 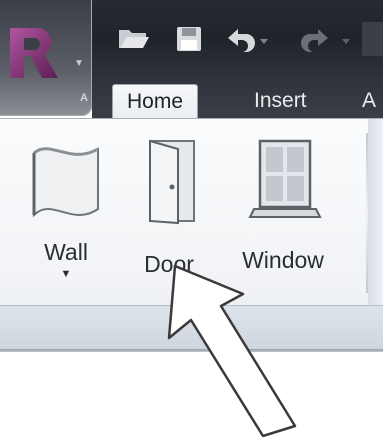 I want to click on app-menu-dropdown-icon: ▼, so click(x=79, y=63).